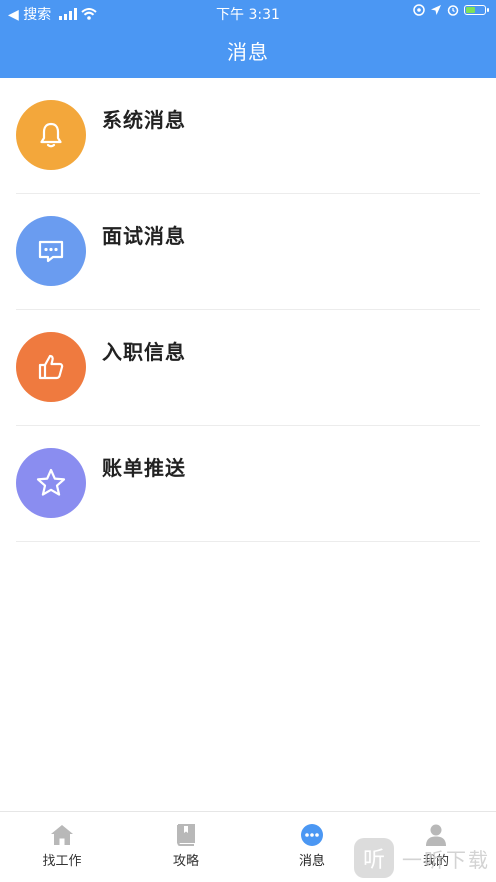 This screenshot has width=496, height=882. I want to click on battery-icon, so click(476, 10).